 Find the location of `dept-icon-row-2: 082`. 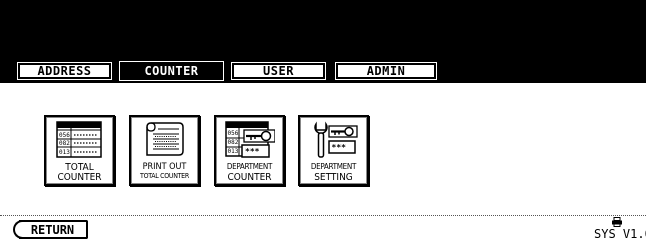

dept-icon-row-2: 082 is located at coordinates (233, 142).